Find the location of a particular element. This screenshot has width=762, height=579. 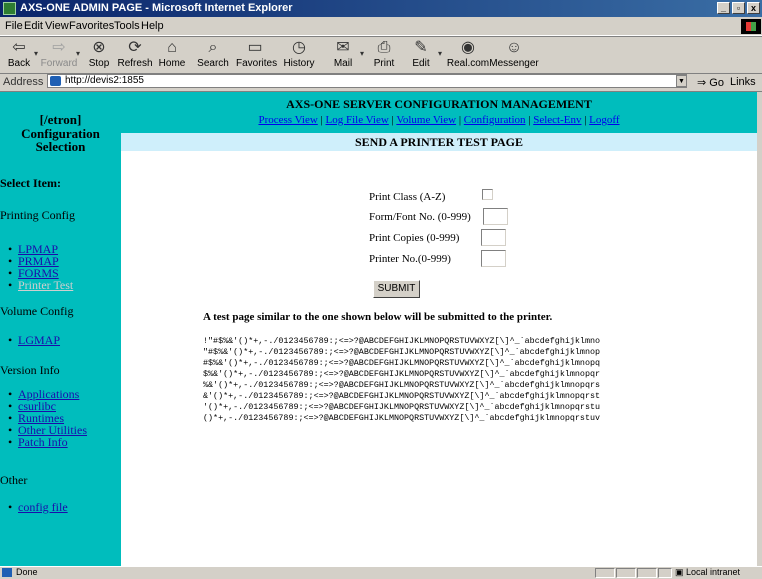

status-panel is located at coordinates (665, 573).